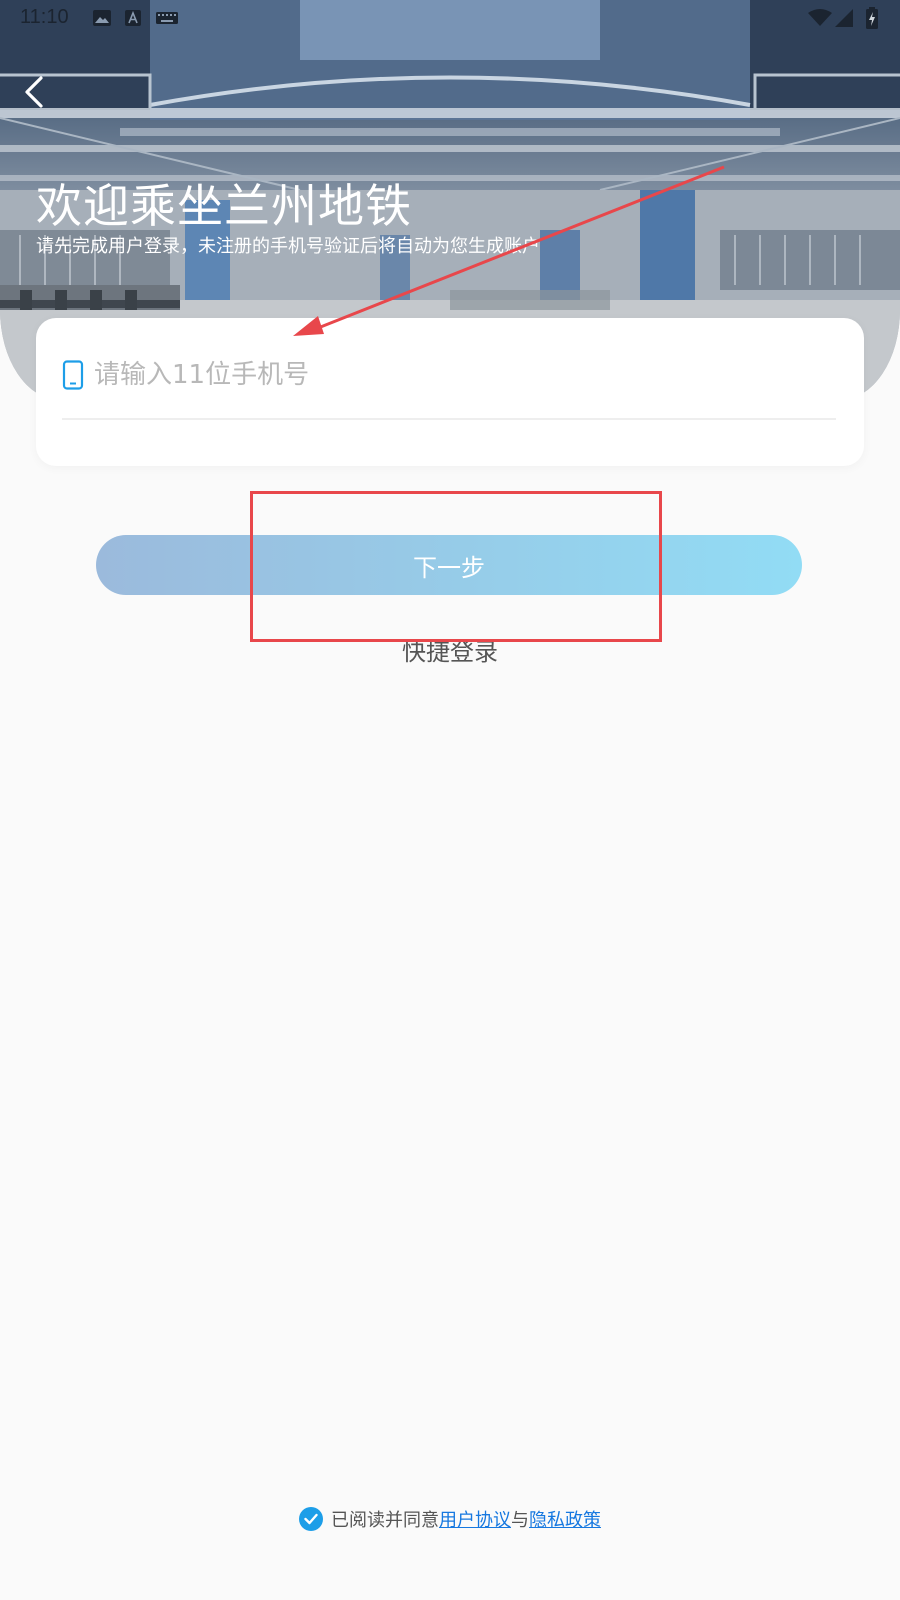 The image size is (900, 1600). I want to click on next-step-label: 下一步, so click(449, 567).